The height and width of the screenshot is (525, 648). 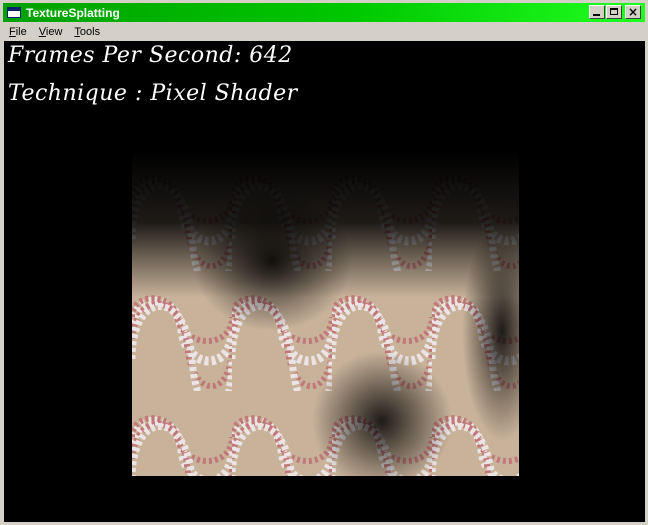 I want to click on menu-file-accel: F, so click(x=12, y=32).